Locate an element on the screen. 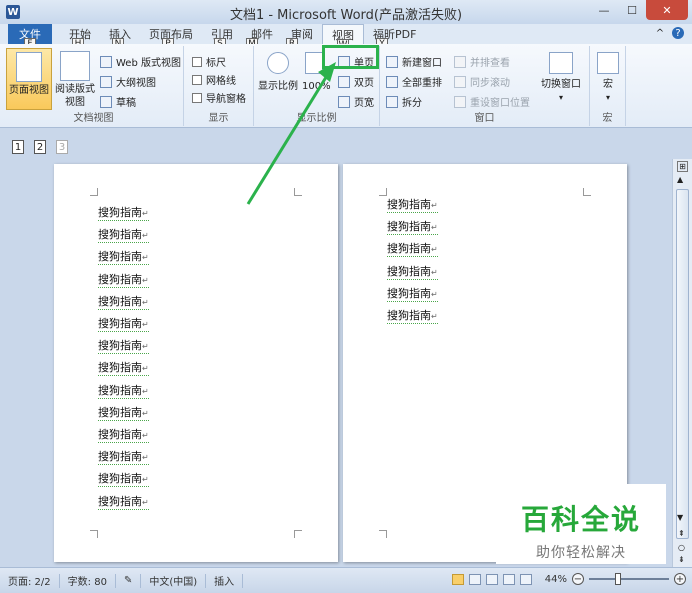  insert-mode: 插入 is located at coordinates (225, 580).